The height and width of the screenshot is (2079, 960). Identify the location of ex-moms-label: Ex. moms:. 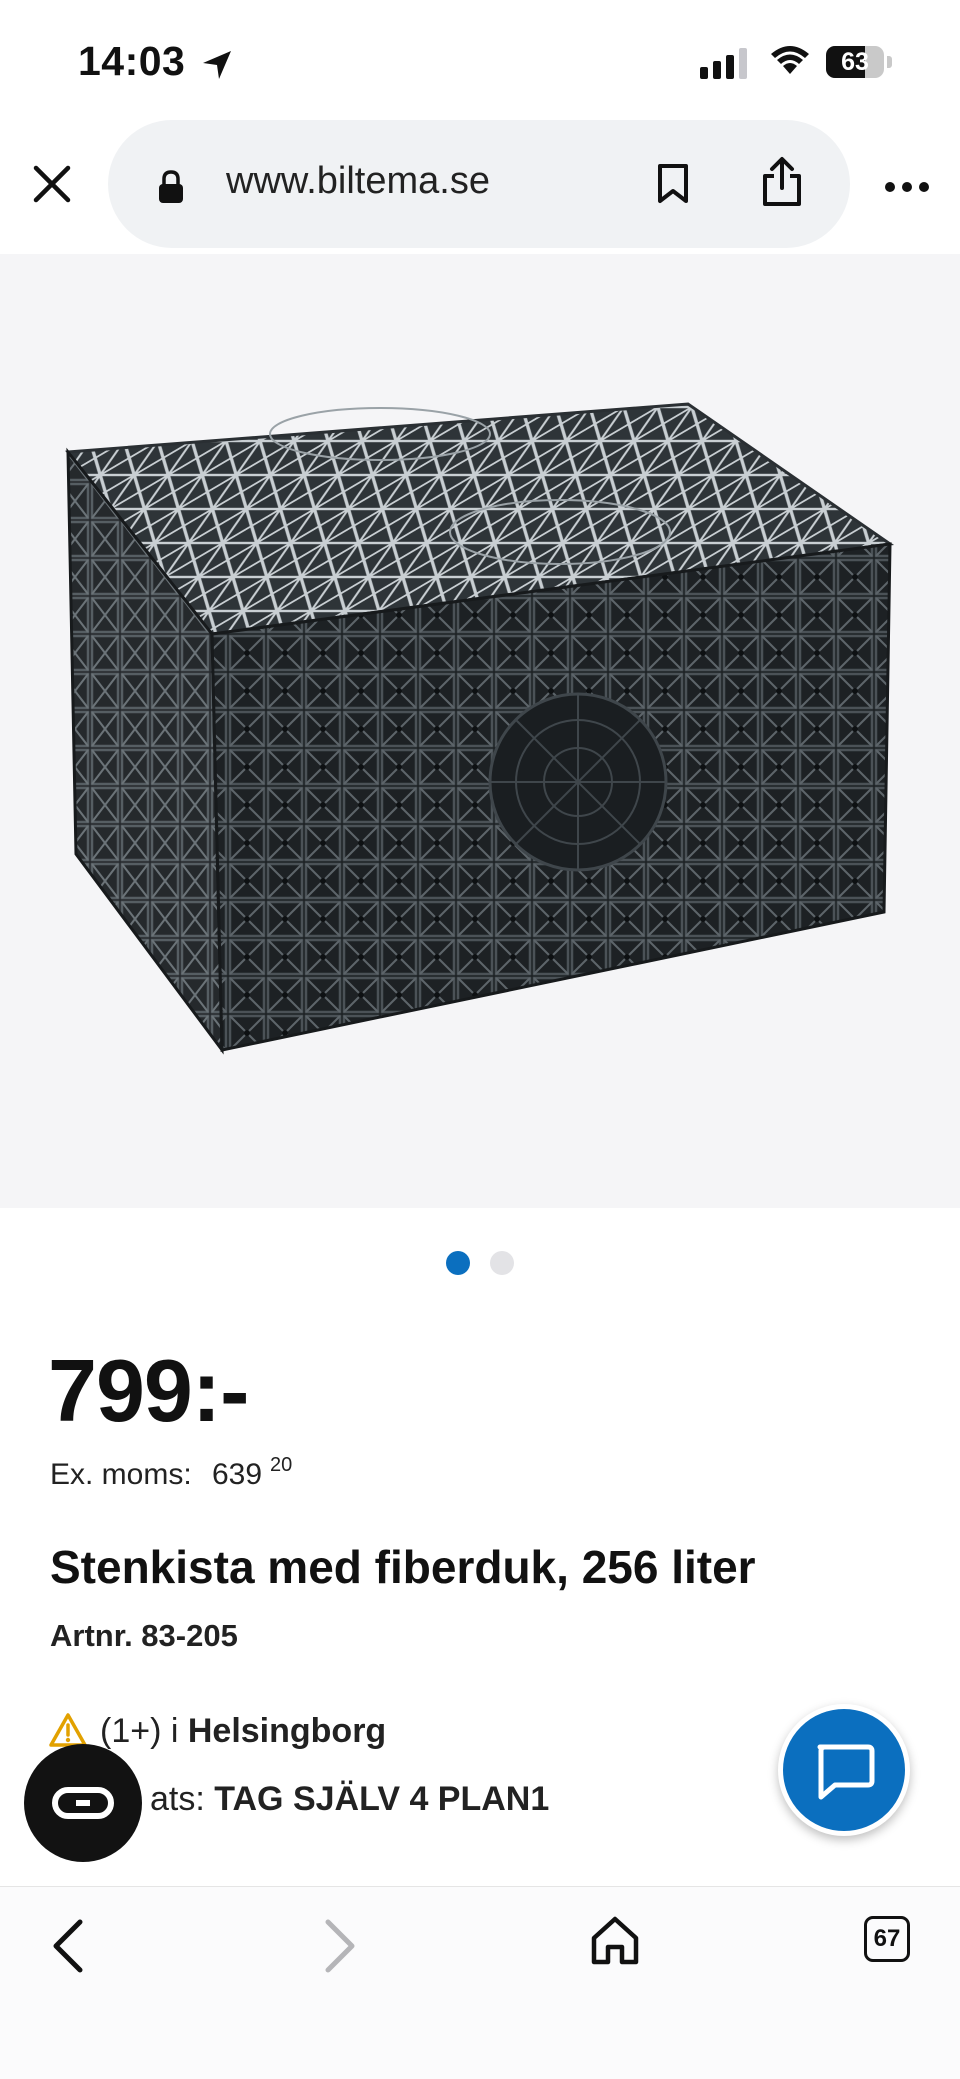
(121, 1474).